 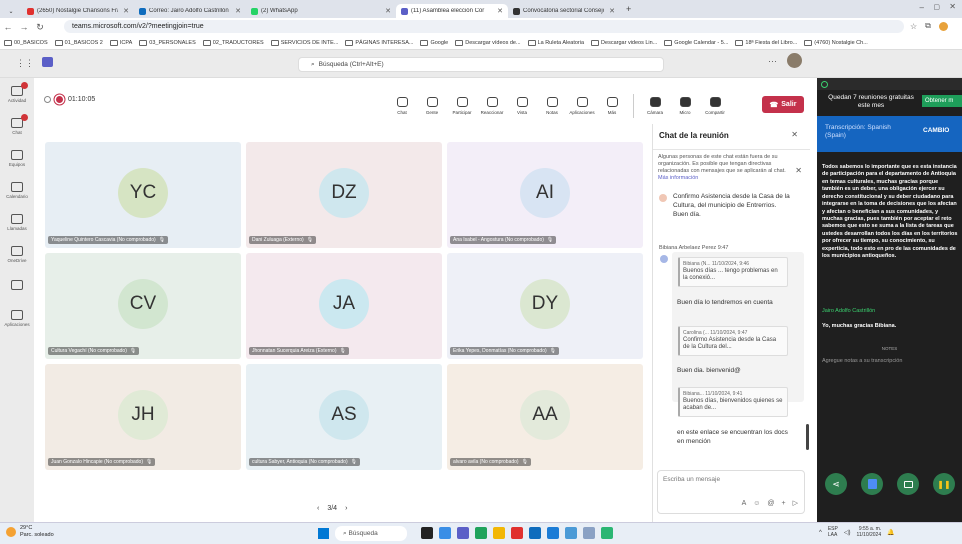 I want to click on toolbar-button: Notas, so click(x=552, y=106).